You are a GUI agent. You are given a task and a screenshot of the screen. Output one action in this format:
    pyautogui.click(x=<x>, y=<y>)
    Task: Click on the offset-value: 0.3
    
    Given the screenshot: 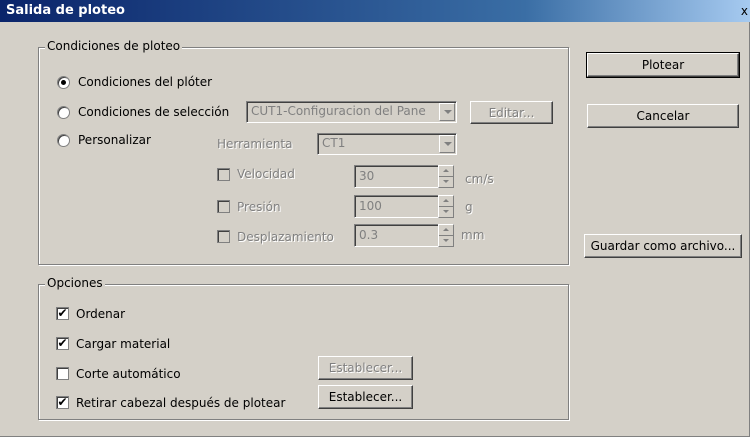 What is the action you would take?
    pyautogui.click(x=369, y=235)
    